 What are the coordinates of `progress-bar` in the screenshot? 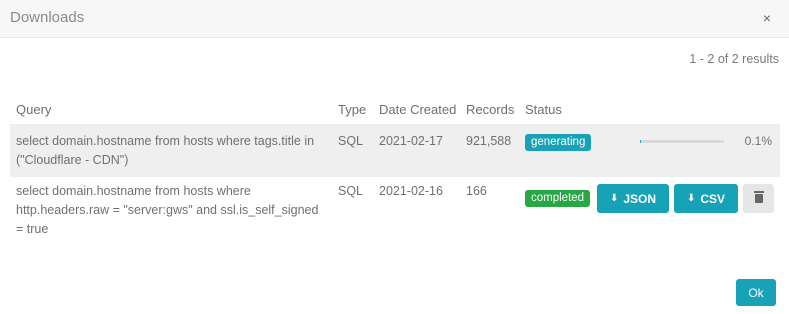 It's located at (682, 141).